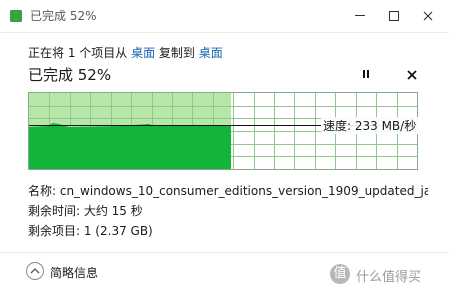 The image size is (449, 295). I want to click on speed-history-area, so click(130, 146).